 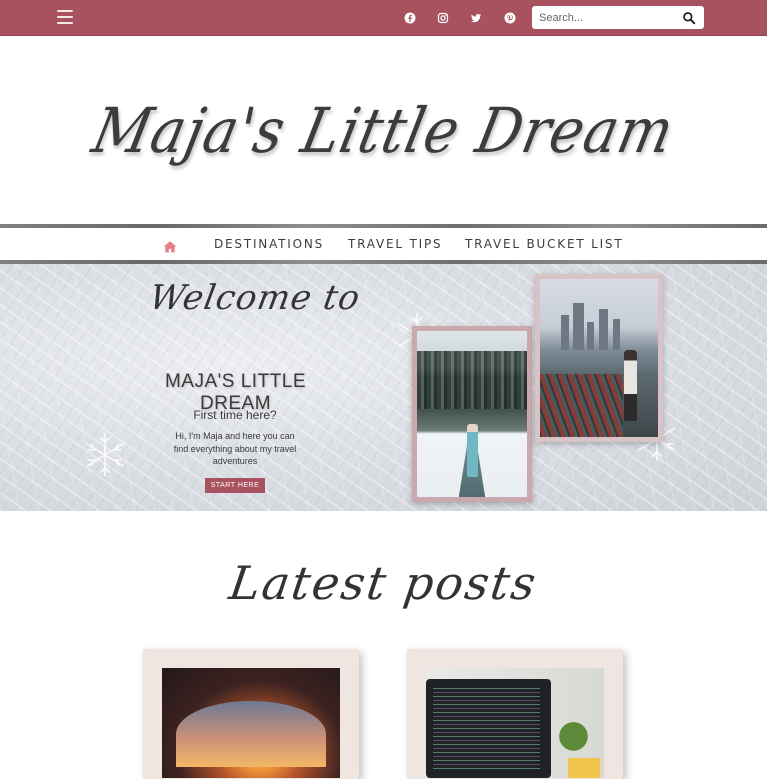 What do you see at coordinates (443, 18) in the screenshot?
I see `instagram-icon` at bounding box center [443, 18].